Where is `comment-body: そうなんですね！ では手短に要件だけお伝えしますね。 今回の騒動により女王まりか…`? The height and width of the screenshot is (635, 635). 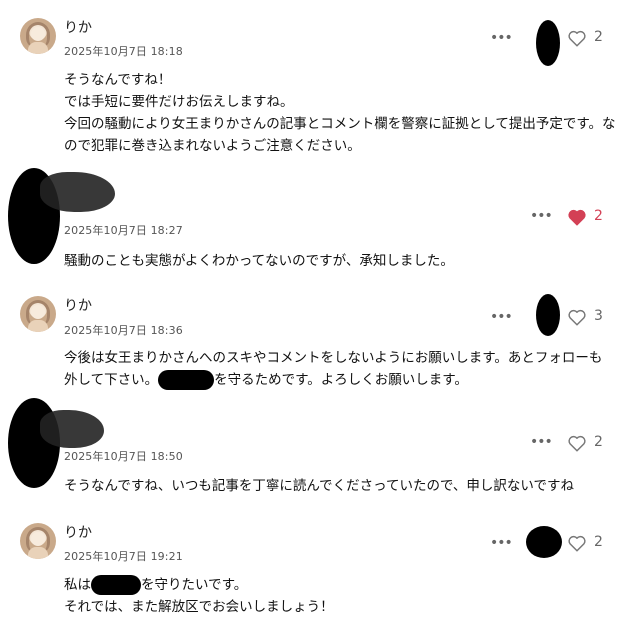 comment-body: そうなんですね！ では手短に要件だけお伝えしますね。 今回の騒動により女王まりか… is located at coordinates (340, 113).